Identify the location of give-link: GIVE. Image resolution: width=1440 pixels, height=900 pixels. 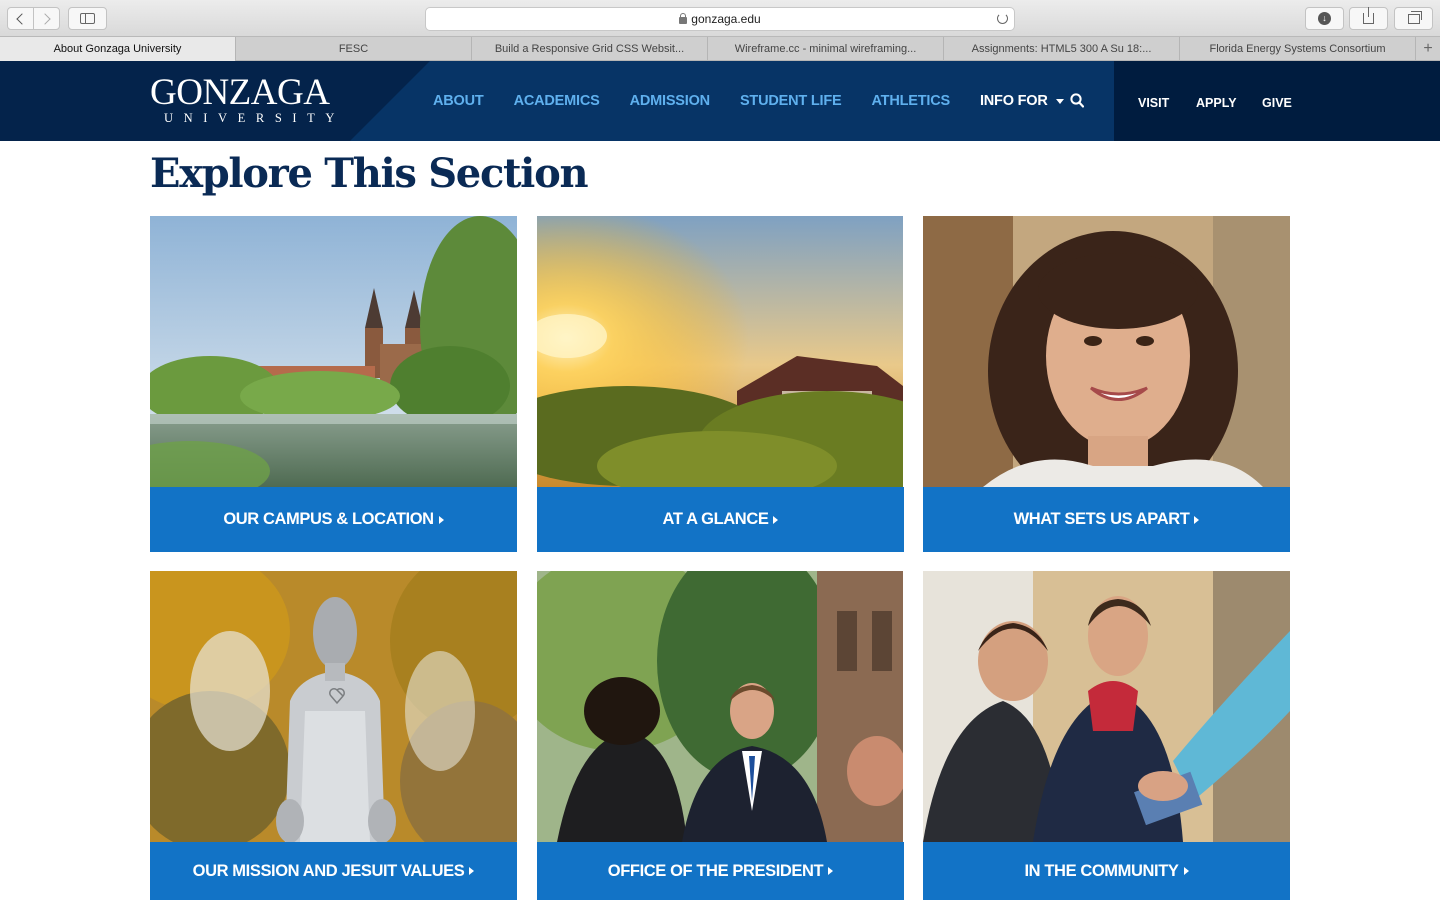
(1277, 103).